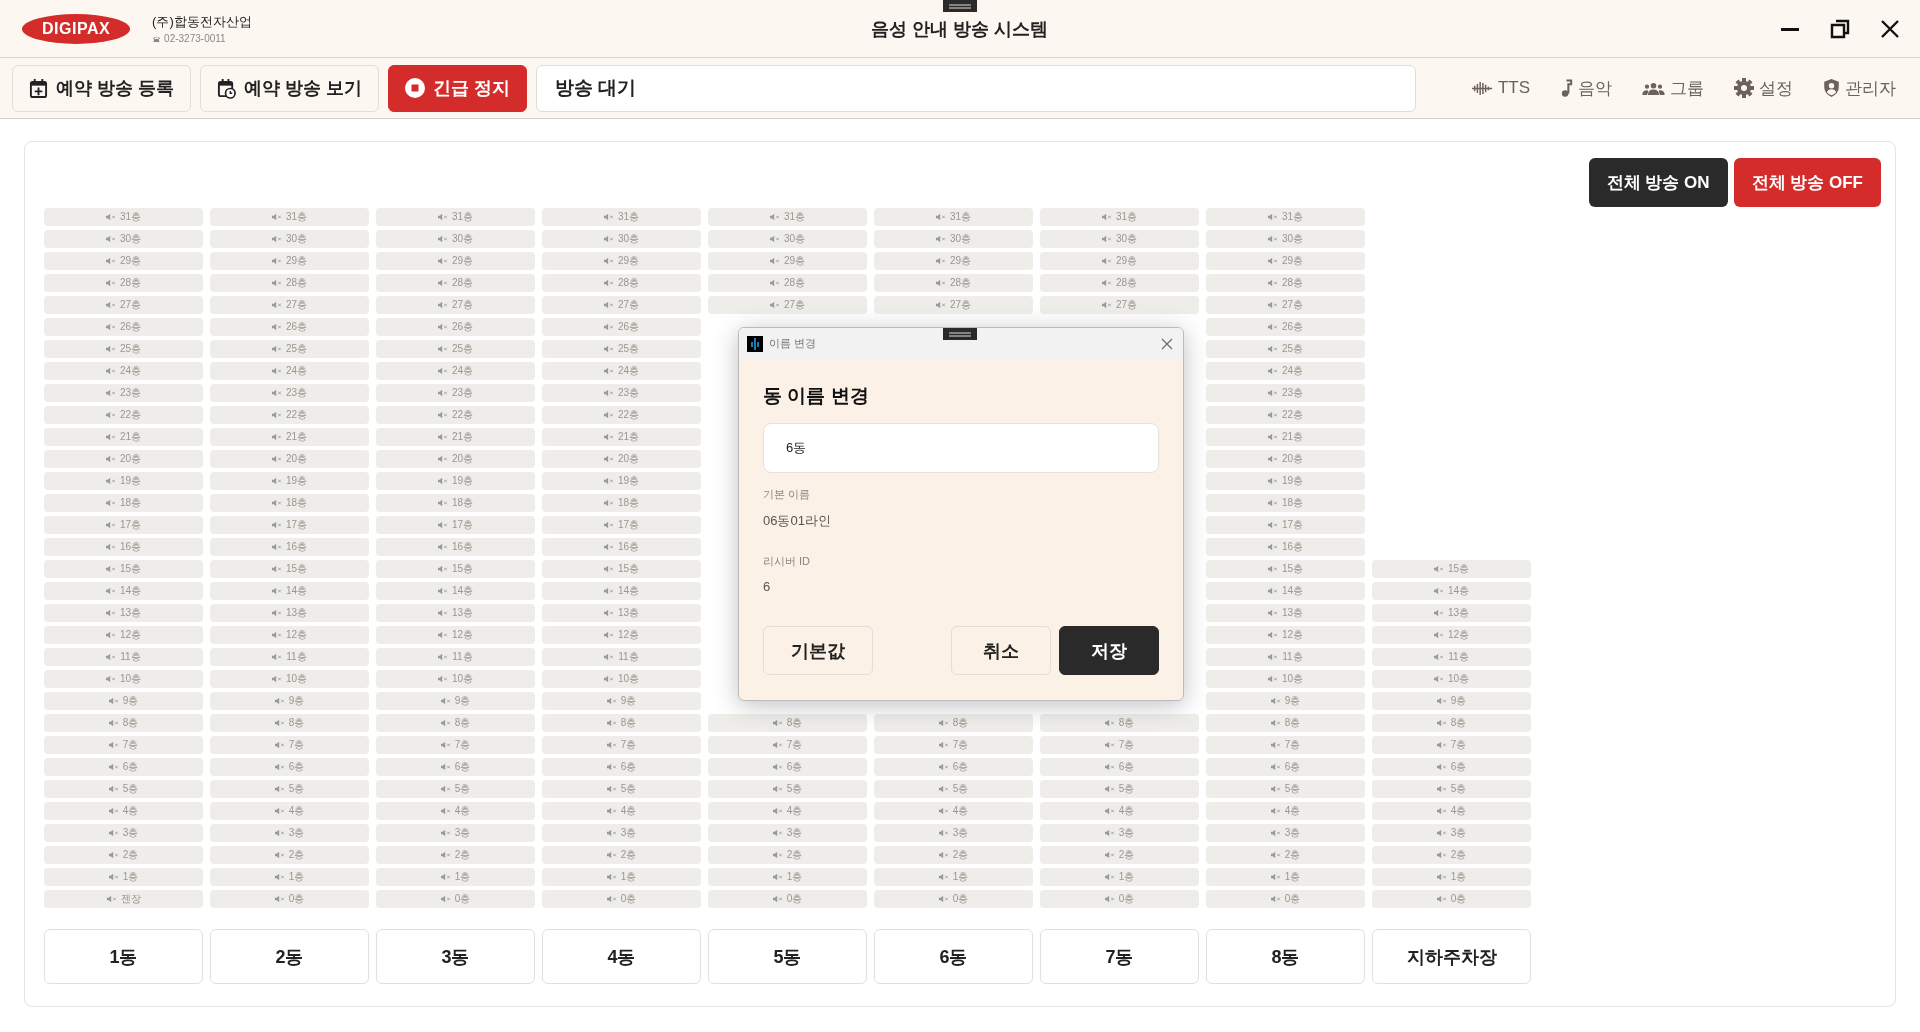 This screenshot has height=1032, width=1920. What do you see at coordinates (101, 88) in the screenshot?
I see `schedule-button: 예약 방송 등록` at bounding box center [101, 88].